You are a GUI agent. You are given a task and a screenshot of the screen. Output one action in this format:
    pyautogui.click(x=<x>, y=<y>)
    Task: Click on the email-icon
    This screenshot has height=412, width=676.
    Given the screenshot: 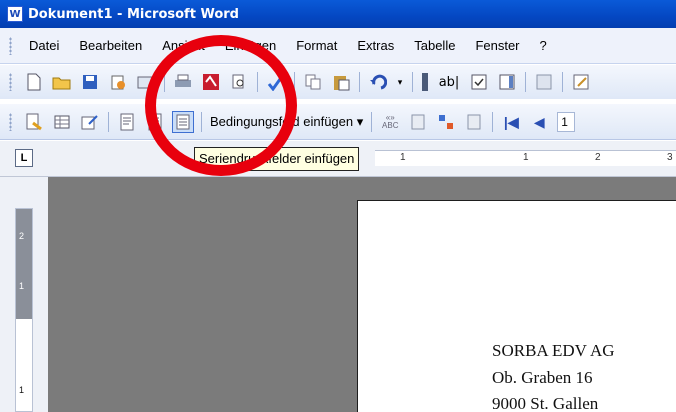 What is the action you would take?
    pyautogui.click(x=146, y=82)
    